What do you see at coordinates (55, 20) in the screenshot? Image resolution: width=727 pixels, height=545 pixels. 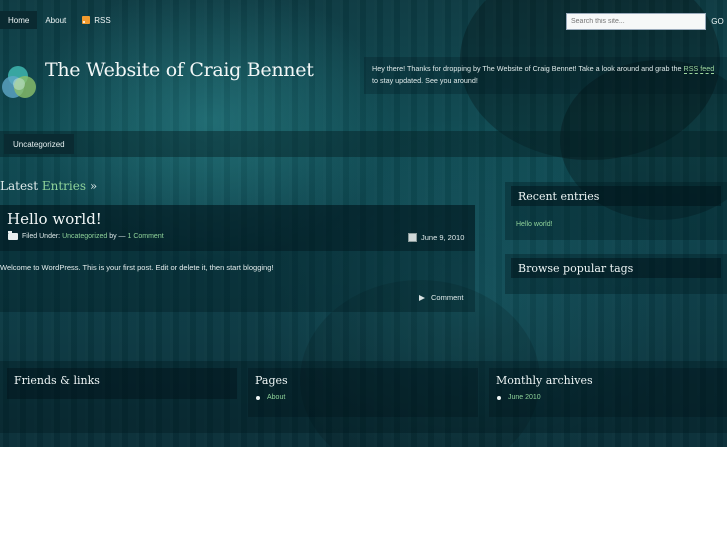 I see `nav-about-link: About` at bounding box center [55, 20].